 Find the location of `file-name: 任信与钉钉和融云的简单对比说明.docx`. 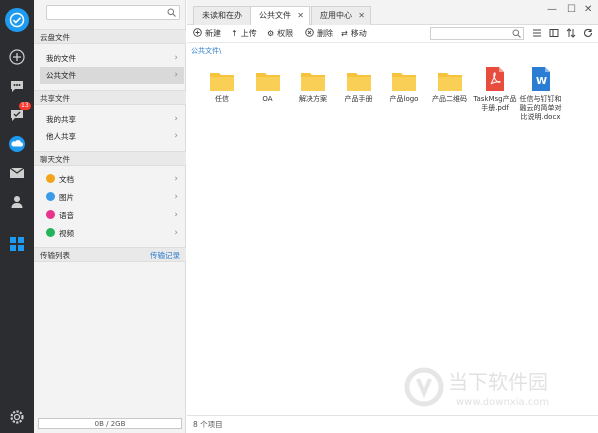

file-name: 任信与钉钉和融云的简单对比说明.docx is located at coordinates (540, 108).